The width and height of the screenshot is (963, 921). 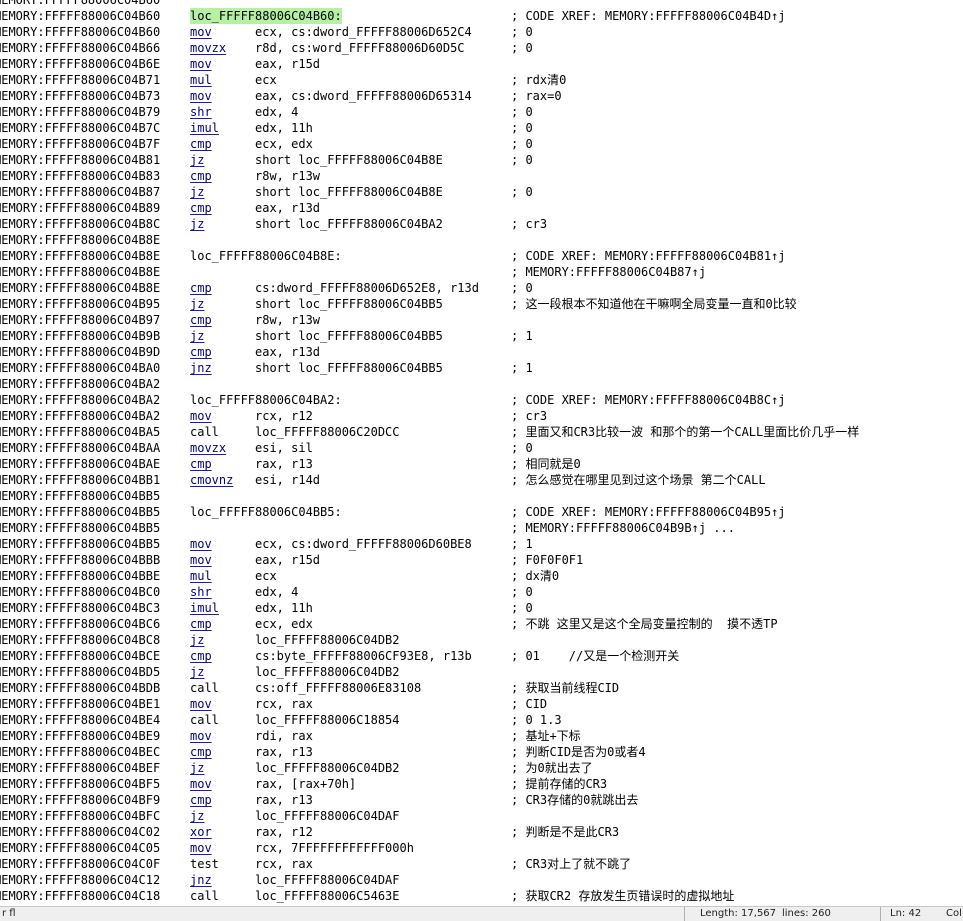 I want to click on instruction-operands: rcx, 7FFFFFFFFFFFF000h, so click(x=334, y=848).